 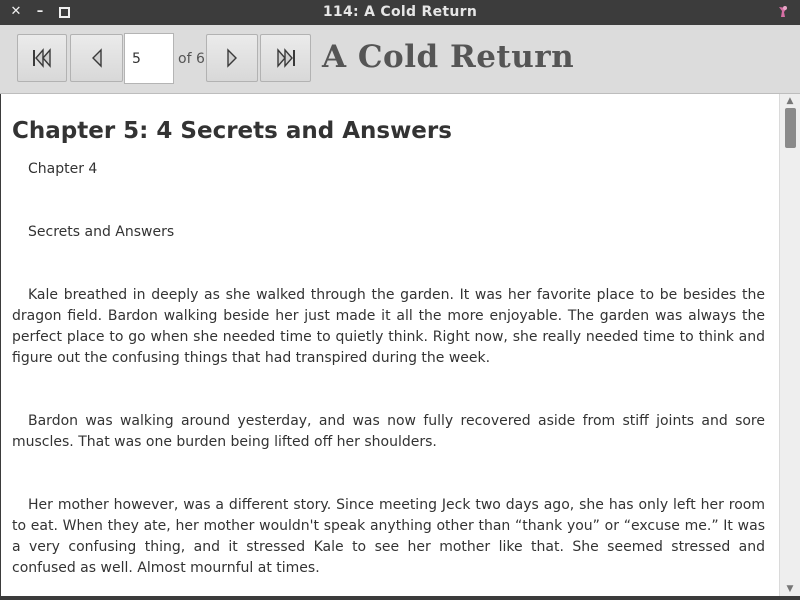 What do you see at coordinates (783, 12) in the screenshot?
I see `app-icon` at bounding box center [783, 12].